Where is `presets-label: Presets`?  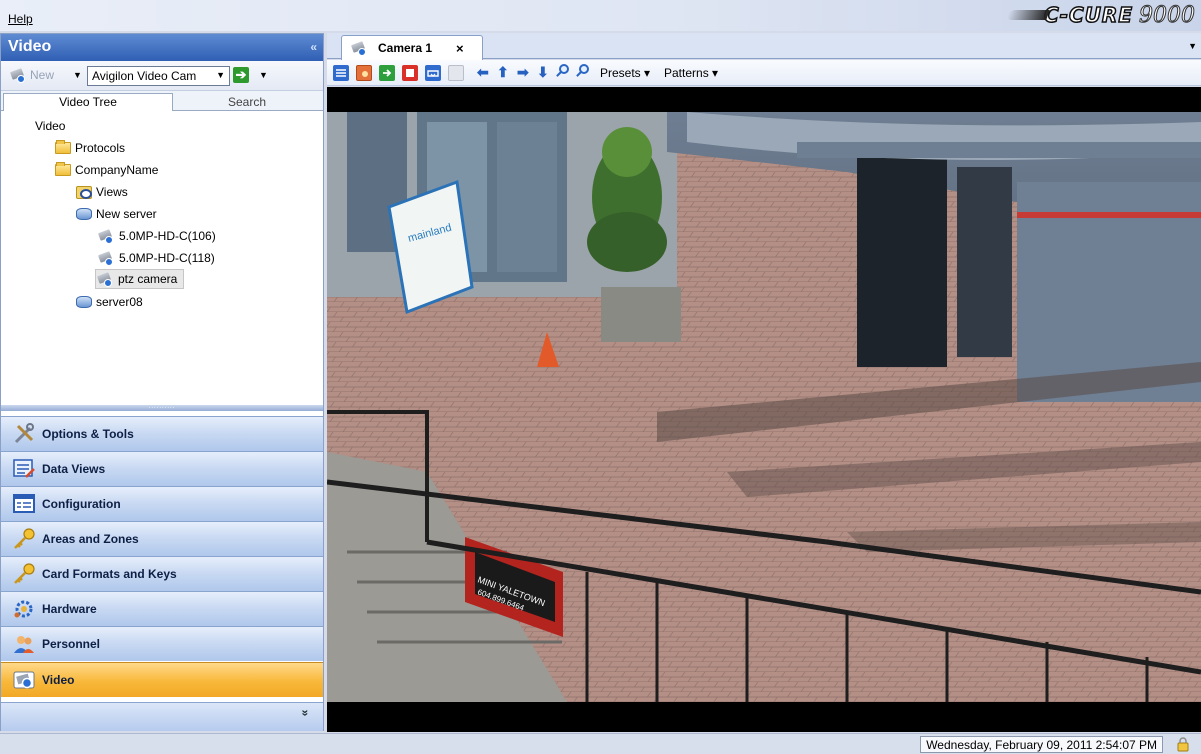
presets-label: Presets is located at coordinates (620, 73).